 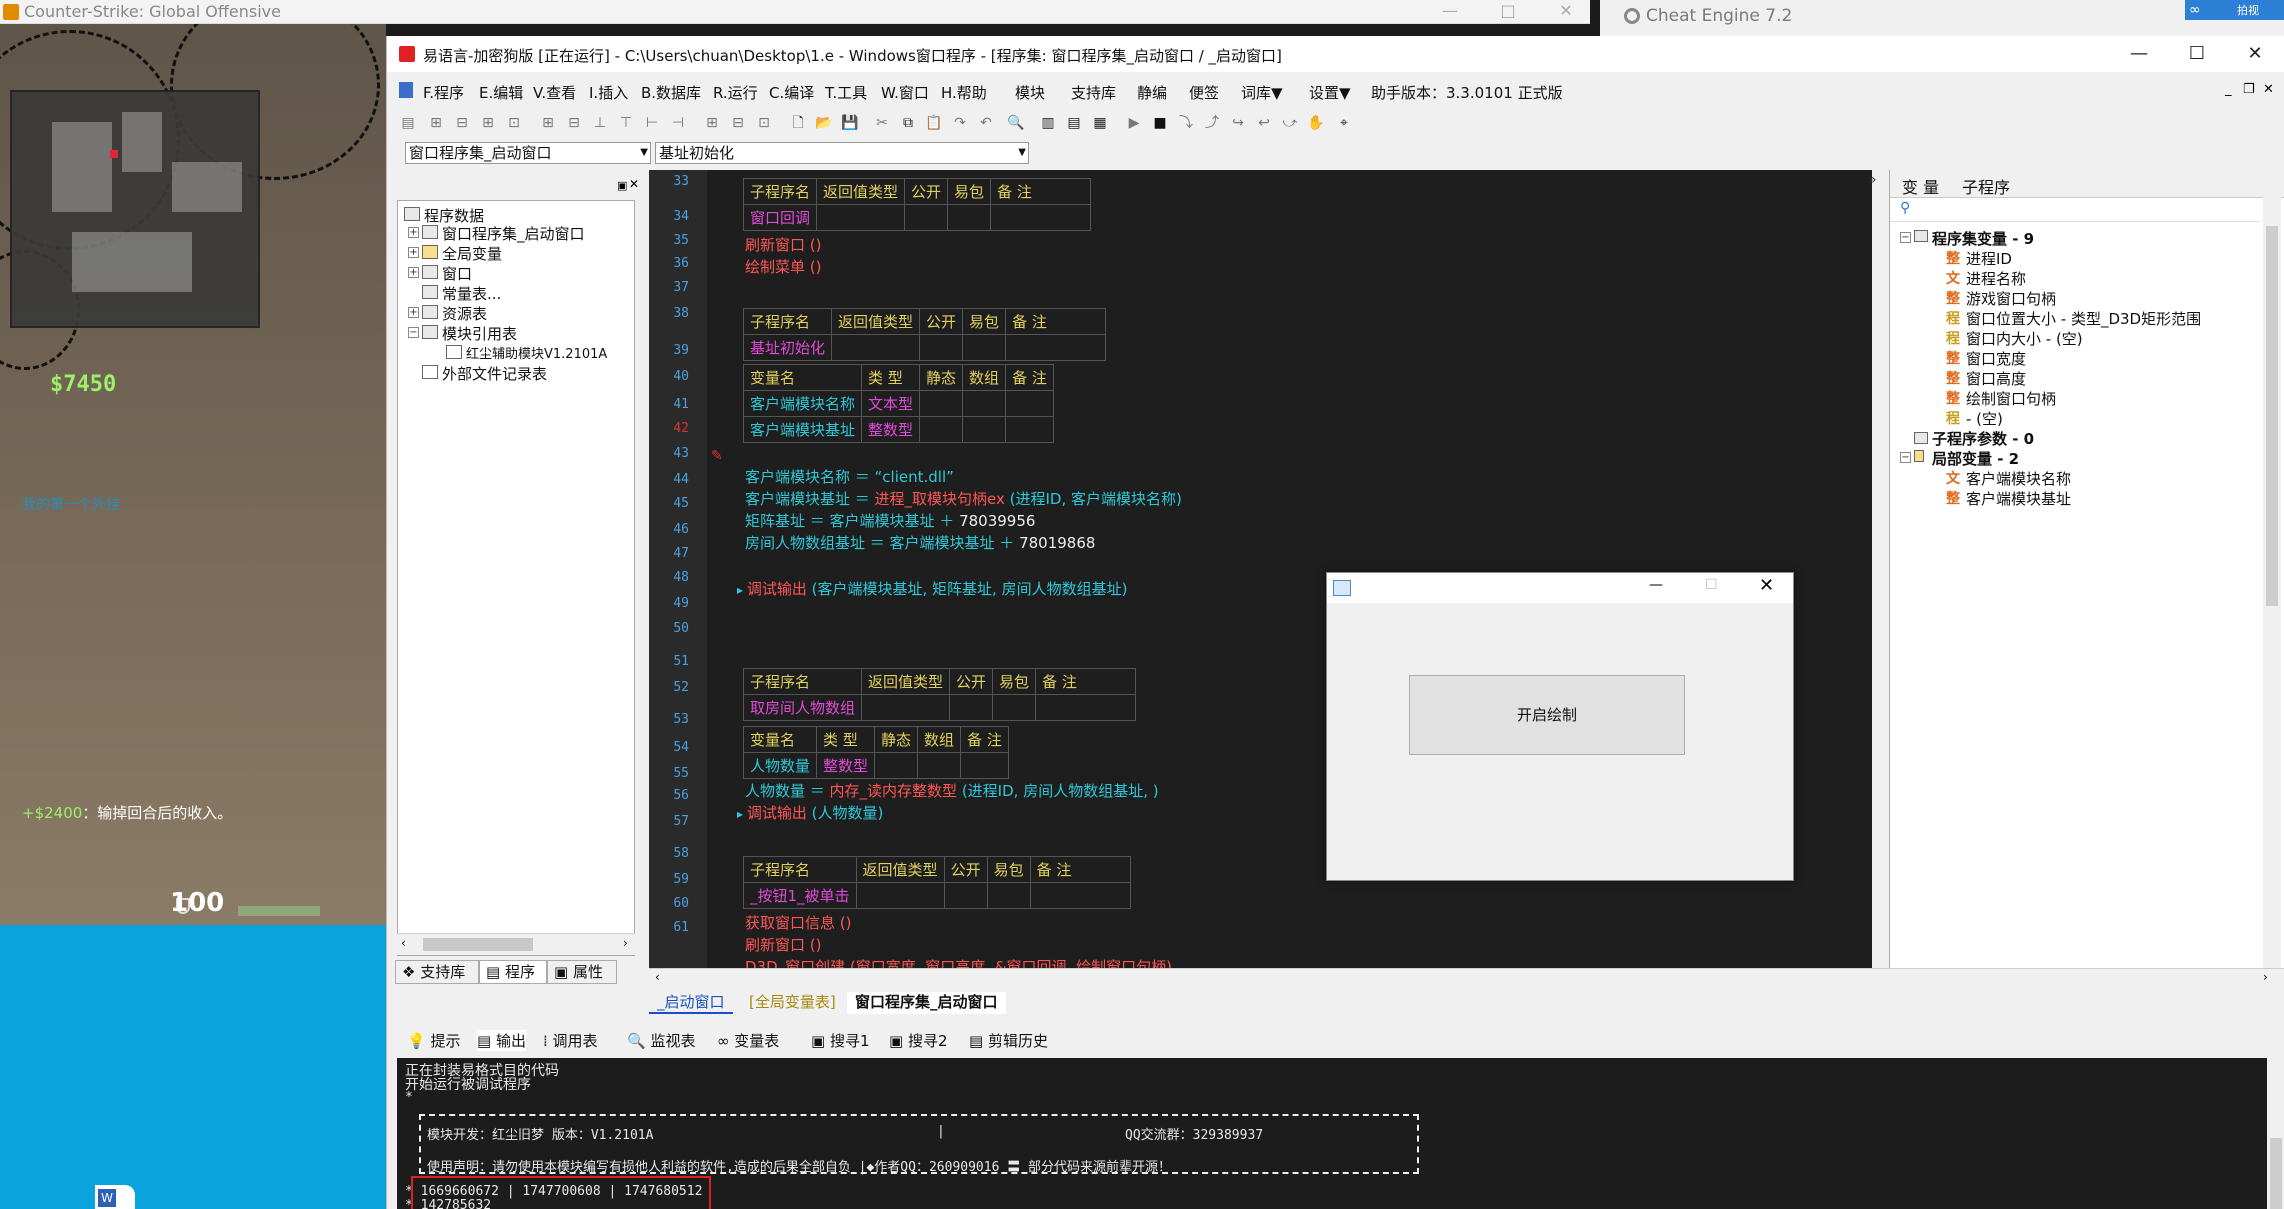 What do you see at coordinates (986, 123) in the screenshot?
I see `undo-icon: ↶` at bounding box center [986, 123].